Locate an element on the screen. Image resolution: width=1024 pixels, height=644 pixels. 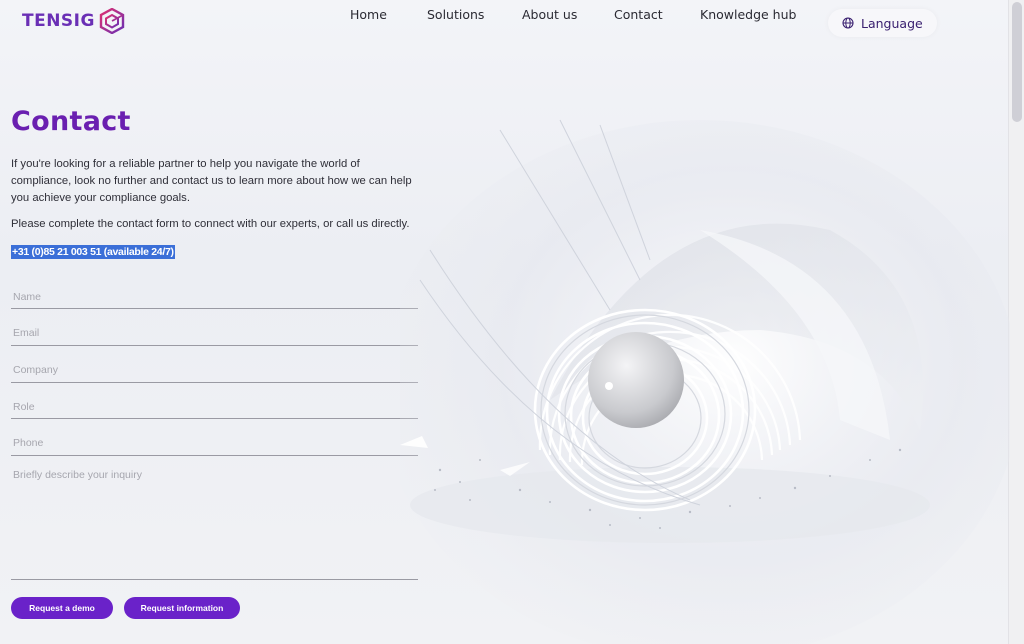
email-field is located at coordinates (215, 333).